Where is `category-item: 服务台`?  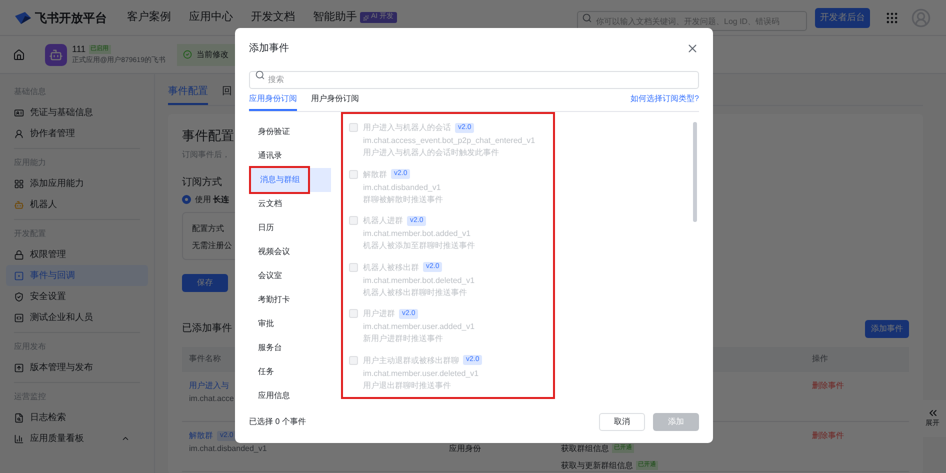
category-item: 服务台 is located at coordinates (290, 348).